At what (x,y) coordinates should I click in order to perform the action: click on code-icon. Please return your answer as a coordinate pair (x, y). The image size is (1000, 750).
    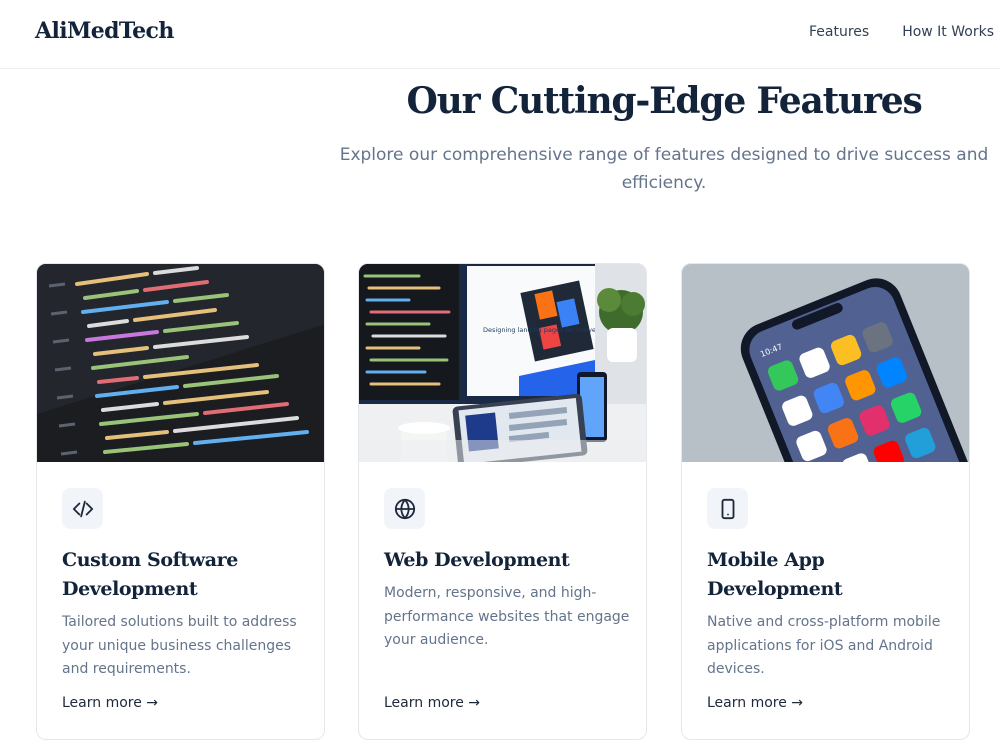
    Looking at the image, I should click on (82, 508).